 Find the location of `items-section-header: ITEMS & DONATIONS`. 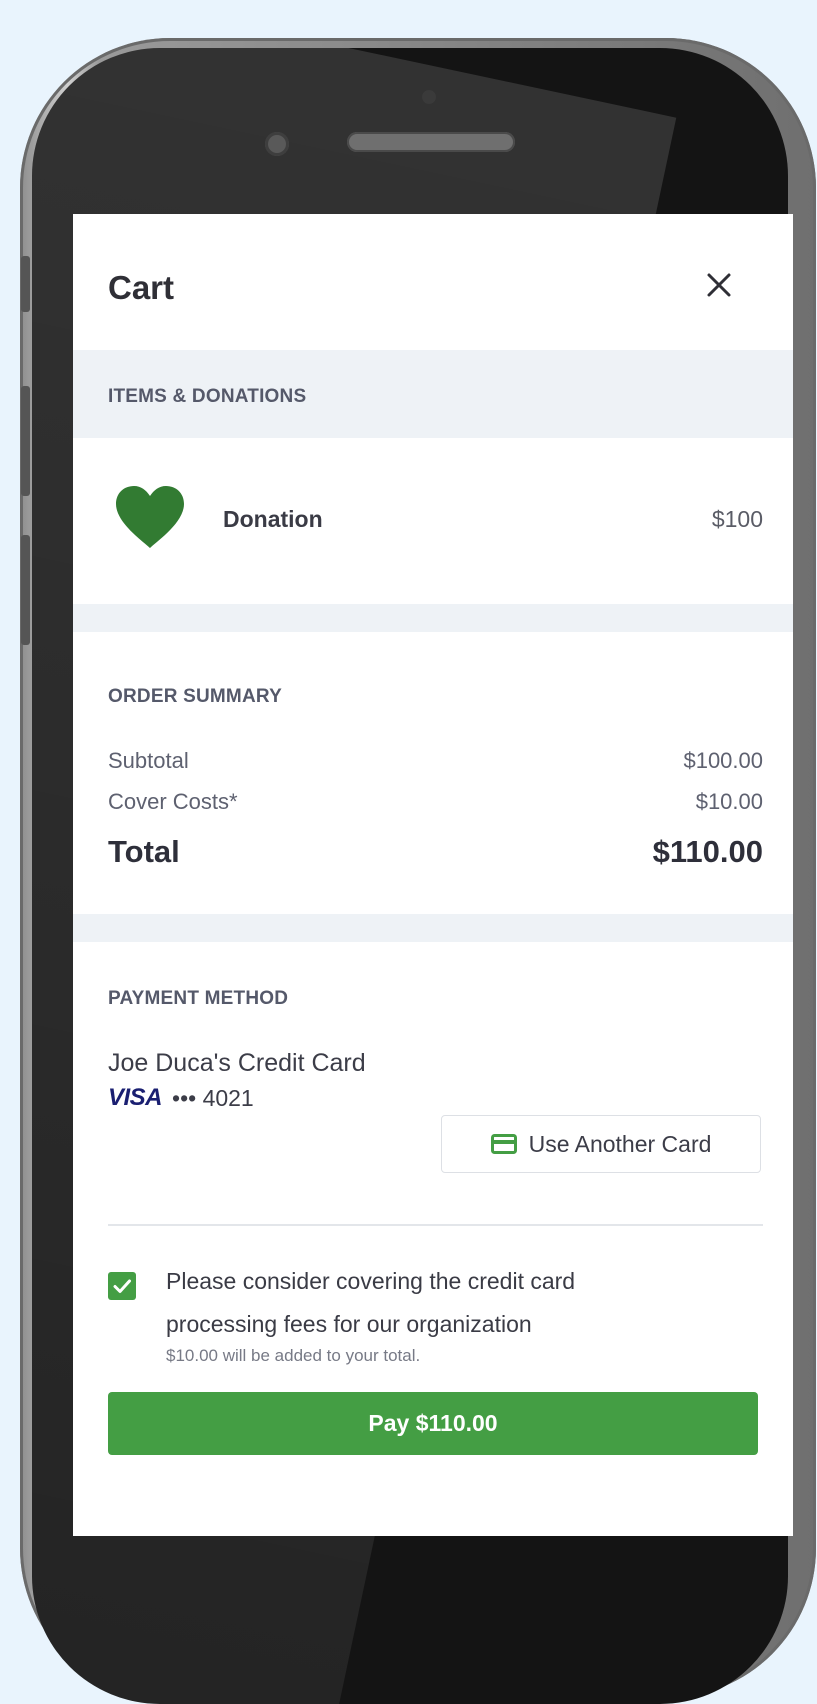

items-section-header: ITEMS & DONATIONS is located at coordinates (433, 394).